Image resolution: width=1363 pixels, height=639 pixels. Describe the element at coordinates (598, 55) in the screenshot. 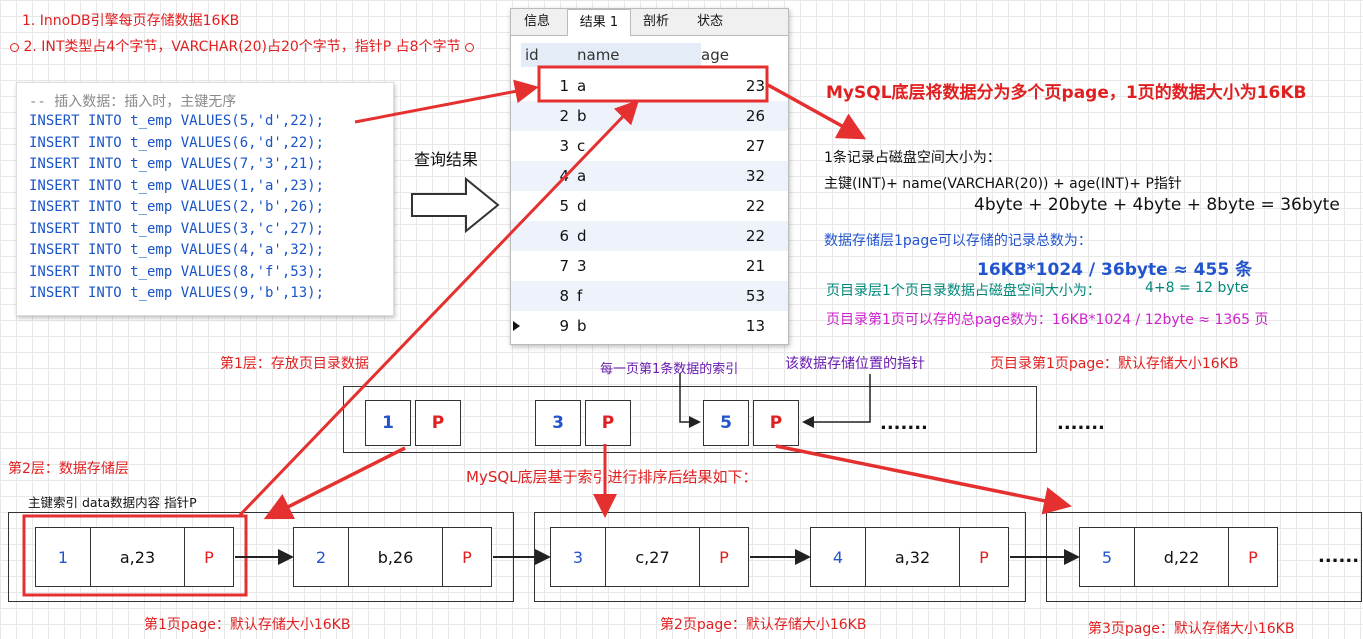

I see `column-header-name: name` at that location.